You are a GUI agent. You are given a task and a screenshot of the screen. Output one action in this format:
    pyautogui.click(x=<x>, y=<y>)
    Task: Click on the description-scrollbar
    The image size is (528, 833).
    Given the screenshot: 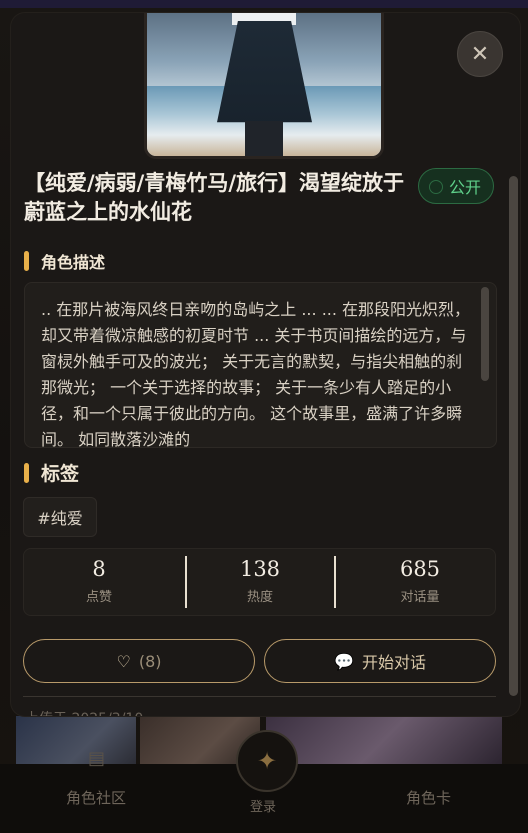 What is the action you would take?
    pyautogui.click(x=485, y=334)
    